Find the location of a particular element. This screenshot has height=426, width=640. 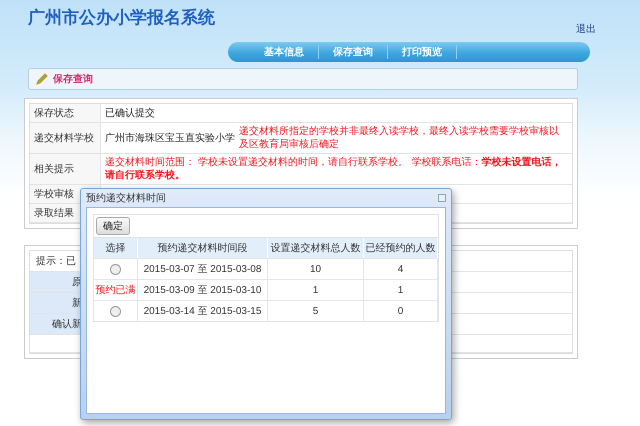

field-label: 递交材料学校 is located at coordinates (65, 138).